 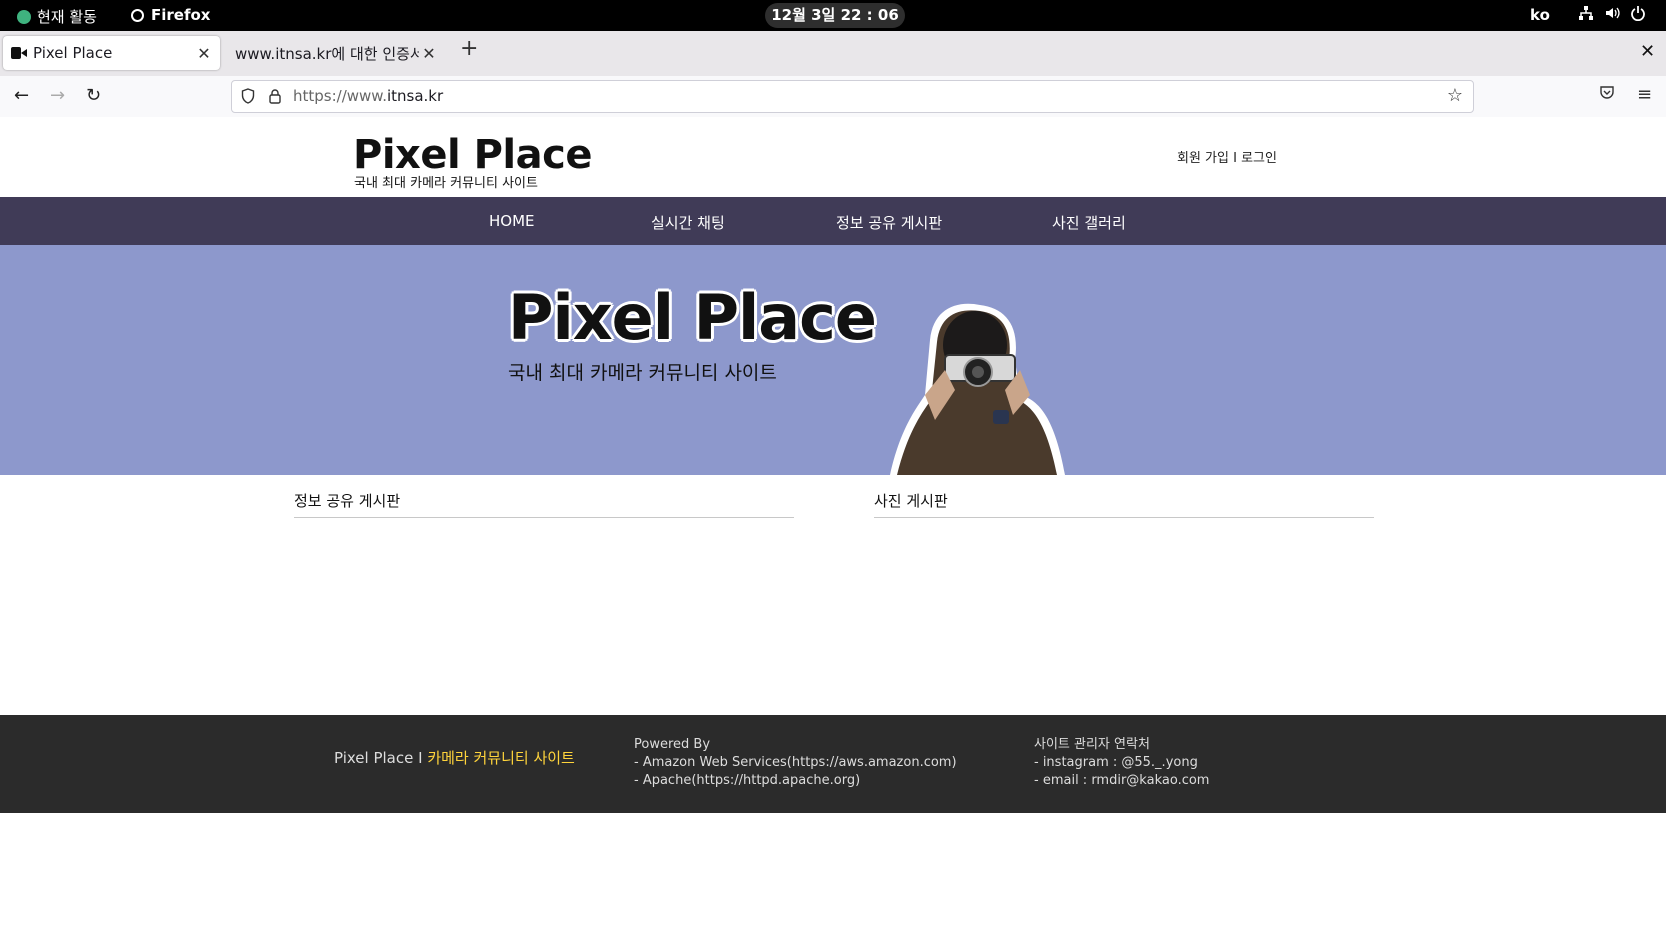 I want to click on banner-subtitle: 국내 최대 카메라 커뮤니티 사이트, so click(x=642, y=373).